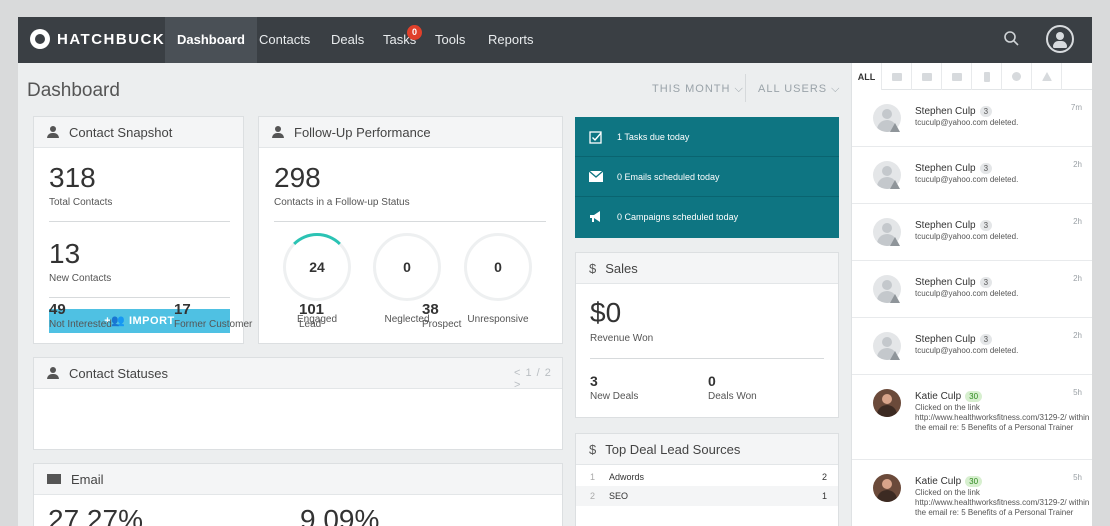  I want to click on brand-name: HATCHBUCK, so click(111, 39).